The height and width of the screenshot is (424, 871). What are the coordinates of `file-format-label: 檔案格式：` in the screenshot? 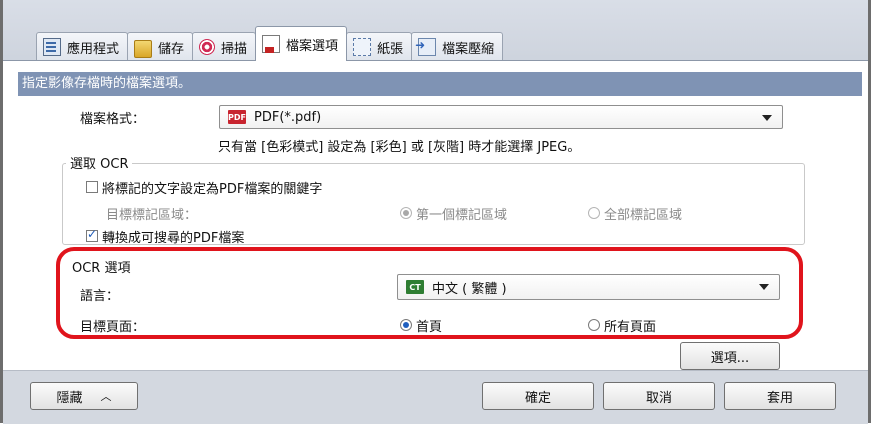 It's located at (113, 119).